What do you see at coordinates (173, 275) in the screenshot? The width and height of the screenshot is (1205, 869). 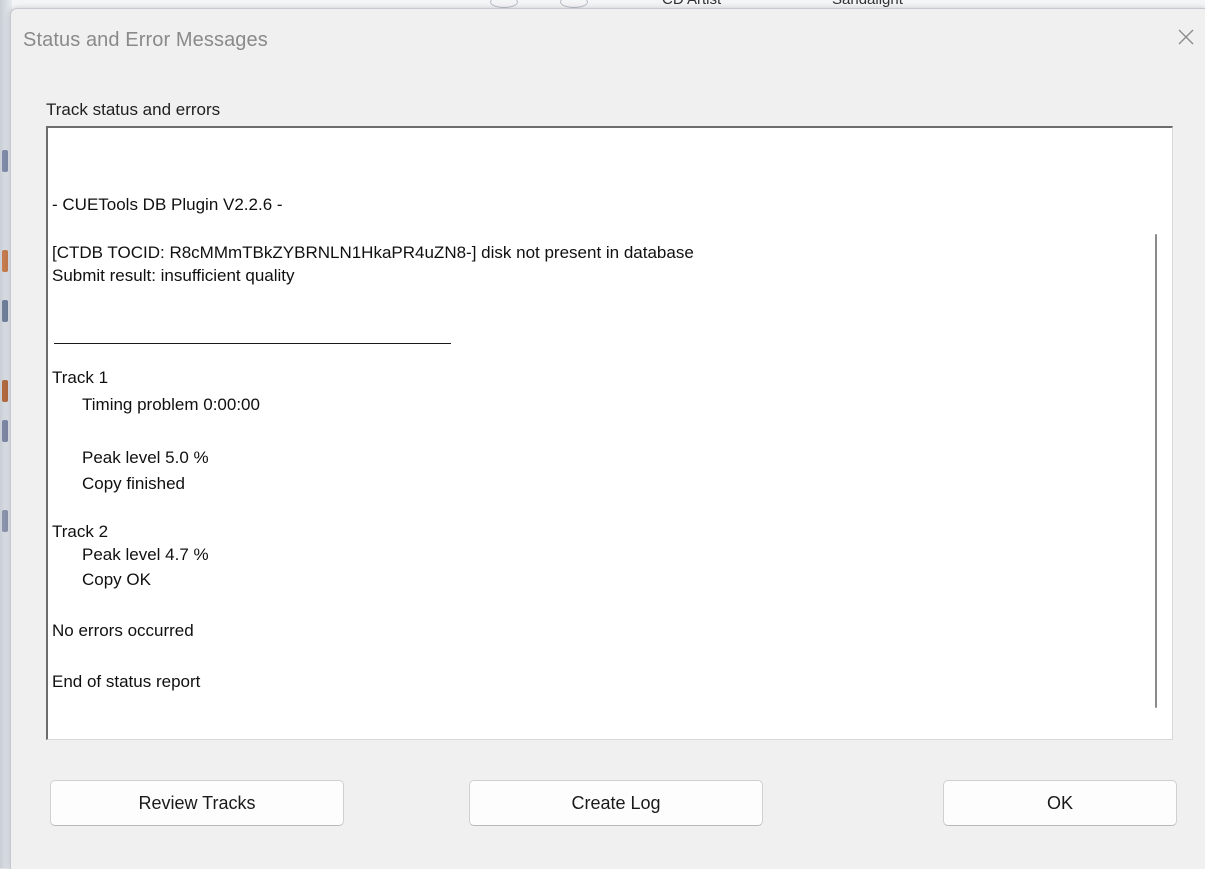 I see `submit-line: Submit result: insufficient quality` at bounding box center [173, 275].